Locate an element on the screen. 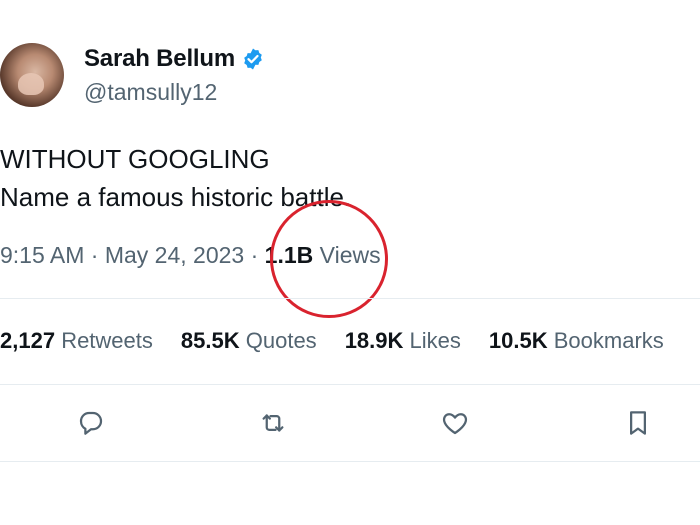  retweet-button is located at coordinates (273, 423).